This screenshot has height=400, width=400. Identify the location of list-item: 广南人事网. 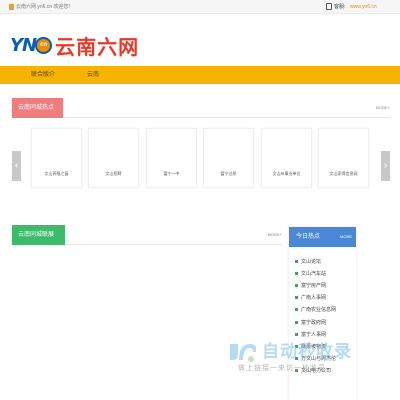
(322, 298).